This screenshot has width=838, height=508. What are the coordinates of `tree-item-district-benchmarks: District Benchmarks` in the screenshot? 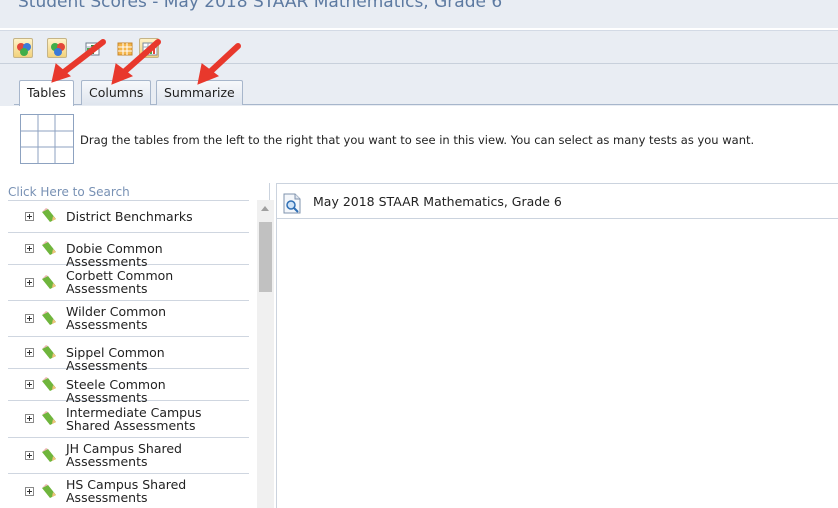 It's located at (128, 217).